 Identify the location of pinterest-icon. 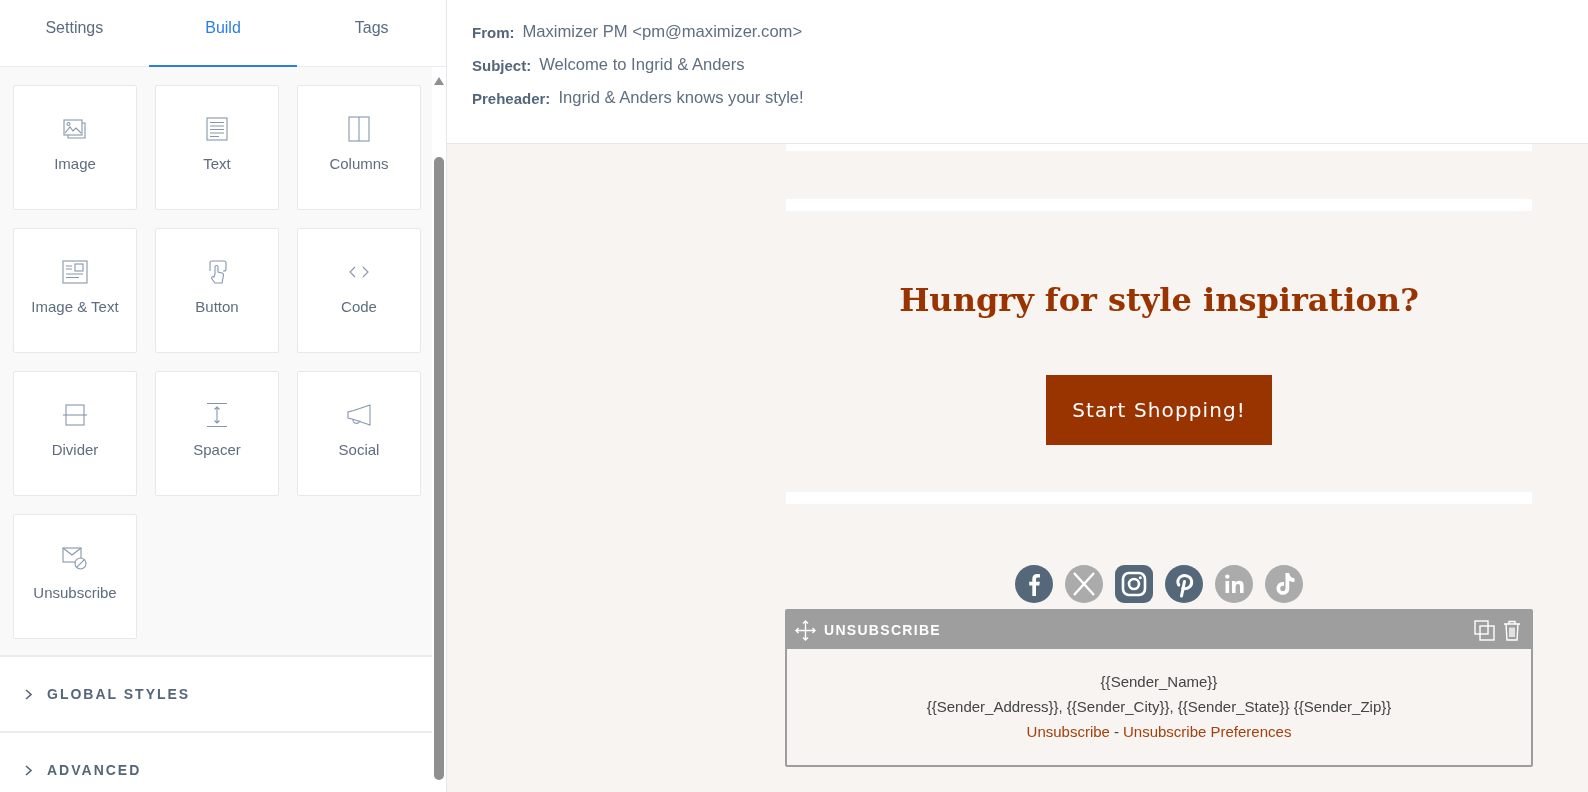
(1184, 584).